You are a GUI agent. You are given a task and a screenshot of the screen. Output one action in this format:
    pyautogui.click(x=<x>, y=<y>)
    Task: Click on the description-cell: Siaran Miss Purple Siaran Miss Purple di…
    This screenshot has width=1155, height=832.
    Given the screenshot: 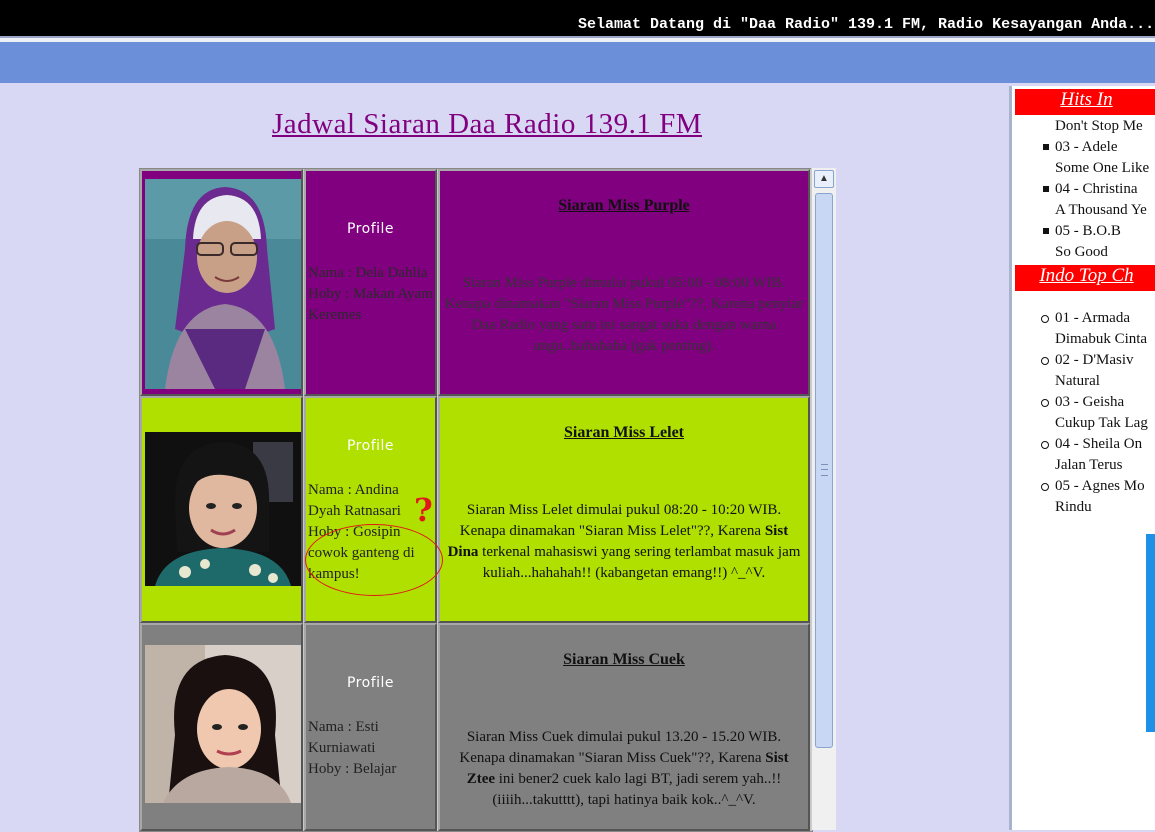 What is the action you would take?
    pyautogui.click(x=624, y=282)
    